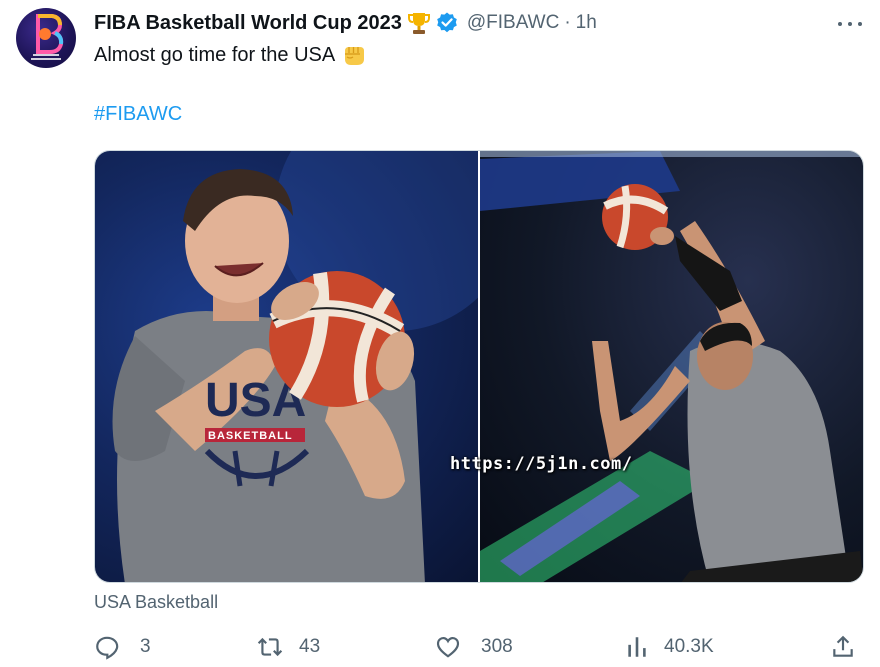  I want to click on retweet-count: 43, so click(310, 646).